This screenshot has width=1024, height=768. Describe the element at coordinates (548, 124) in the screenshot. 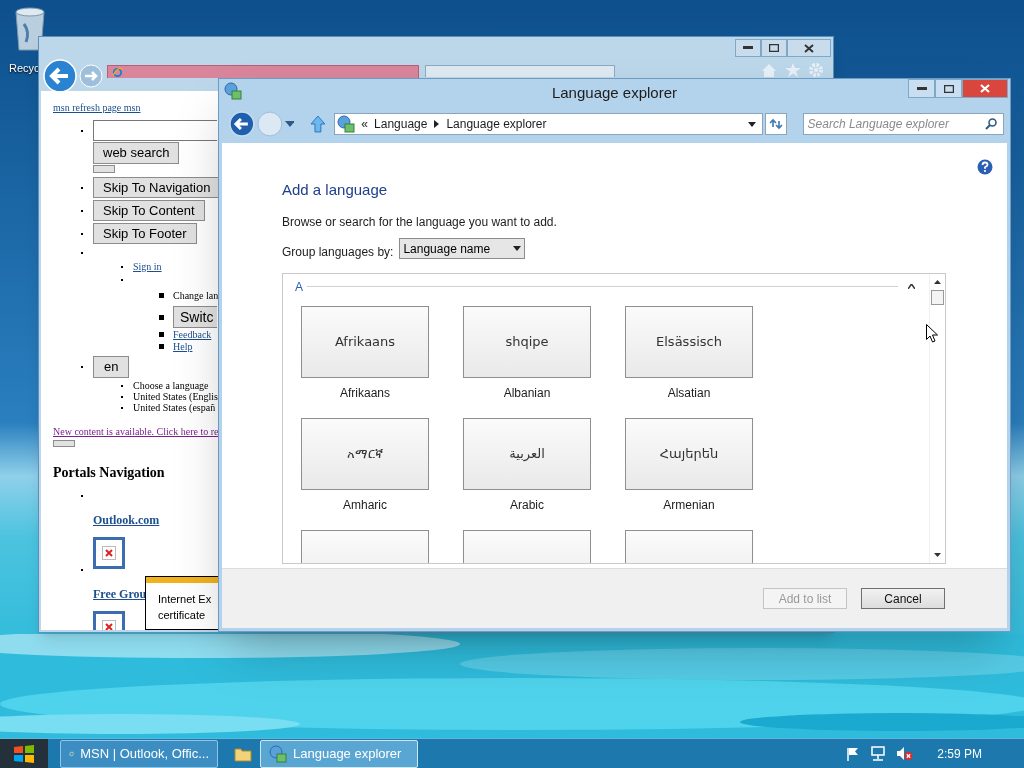

I see `address-bar: « Language Language explorer` at that location.